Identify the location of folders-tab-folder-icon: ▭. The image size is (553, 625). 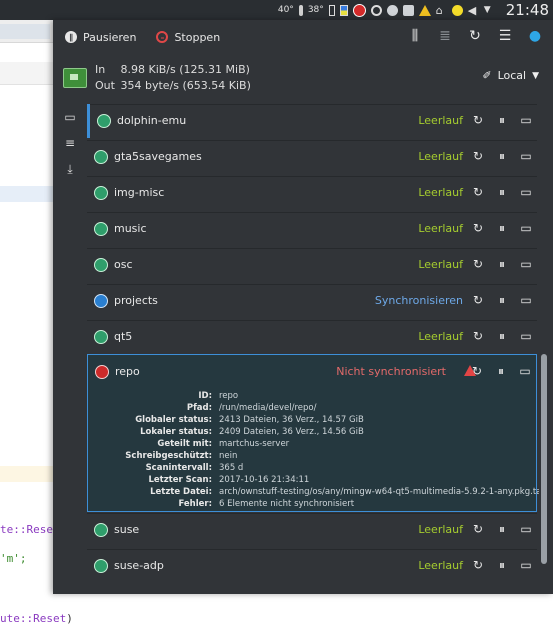
(70, 117).